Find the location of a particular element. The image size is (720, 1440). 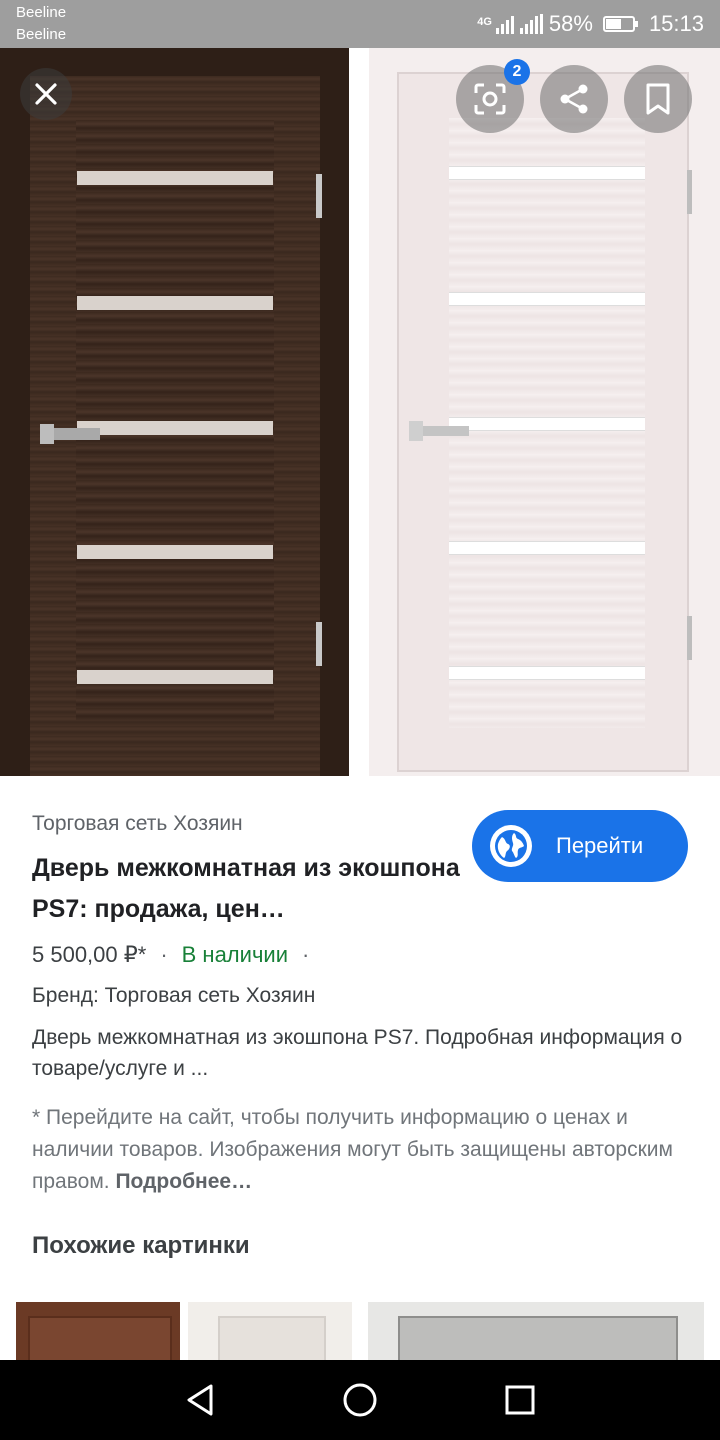

battery-percent: 58% is located at coordinates (570, 23).